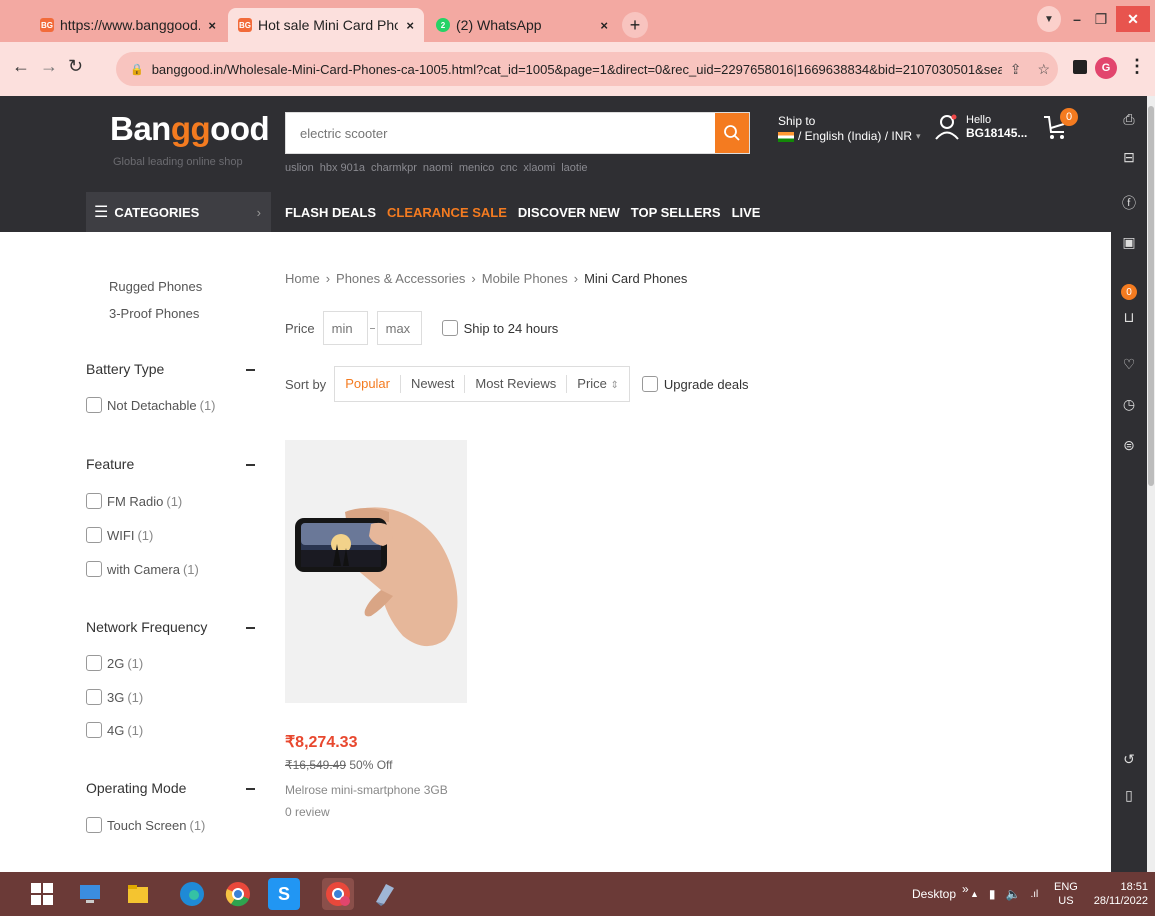  Describe the element at coordinates (1129, 404) in the screenshot. I see `history-clock-icon: ◷` at that location.